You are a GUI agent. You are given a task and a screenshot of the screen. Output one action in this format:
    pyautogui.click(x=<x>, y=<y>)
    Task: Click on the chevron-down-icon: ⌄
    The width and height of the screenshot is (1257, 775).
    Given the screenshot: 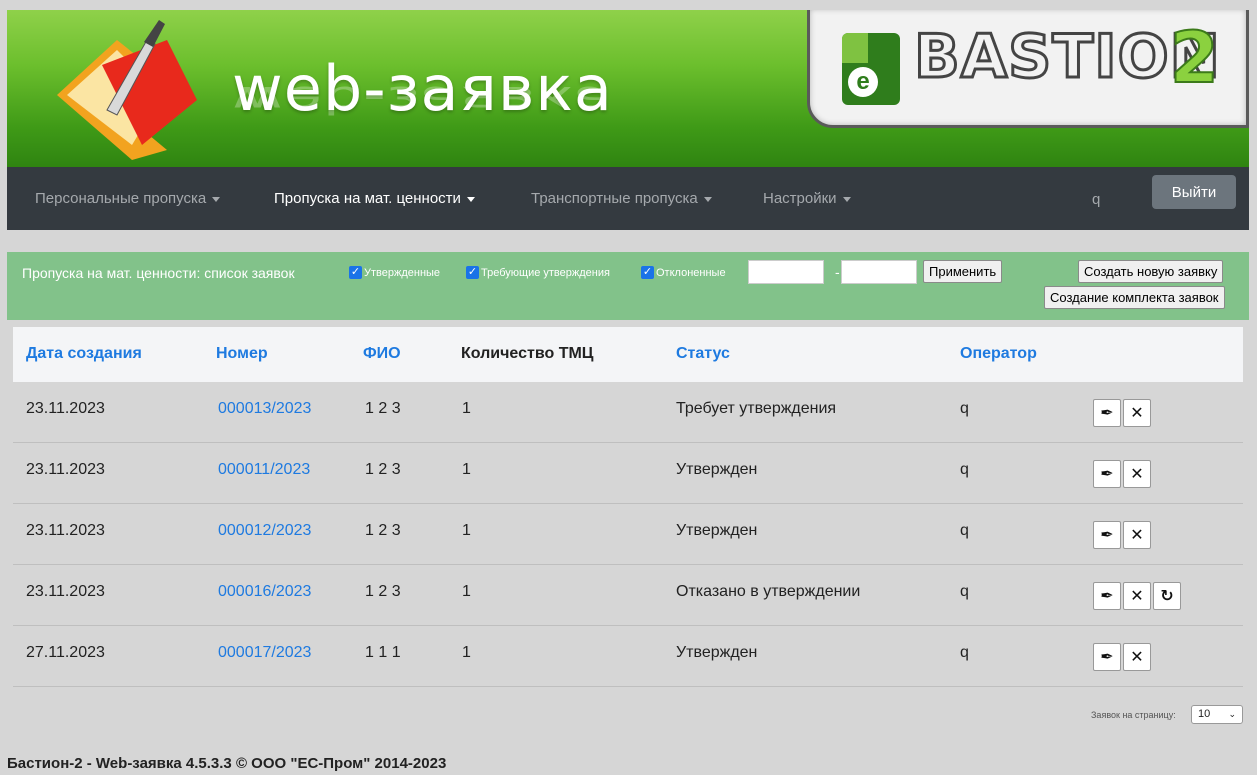 What is the action you would take?
    pyautogui.click(x=1232, y=714)
    